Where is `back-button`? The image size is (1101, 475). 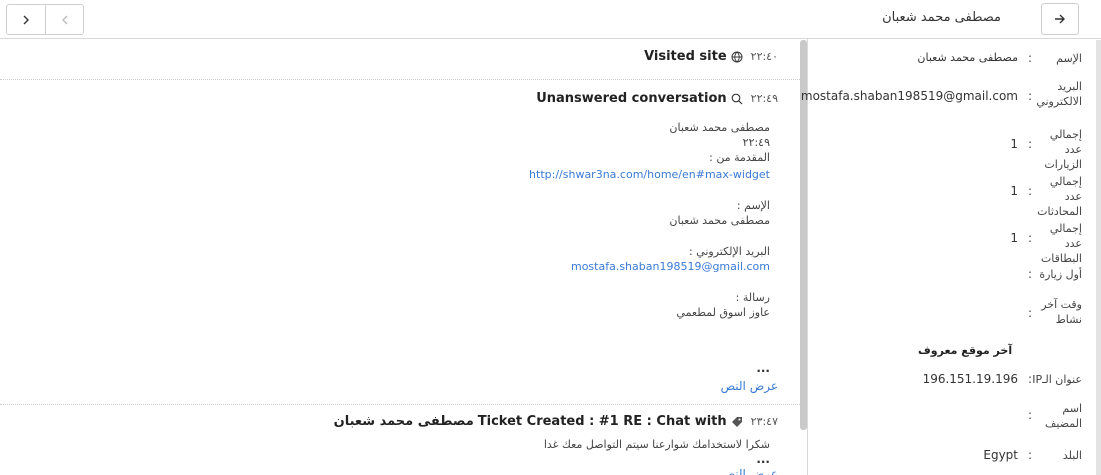 back-button is located at coordinates (1060, 19).